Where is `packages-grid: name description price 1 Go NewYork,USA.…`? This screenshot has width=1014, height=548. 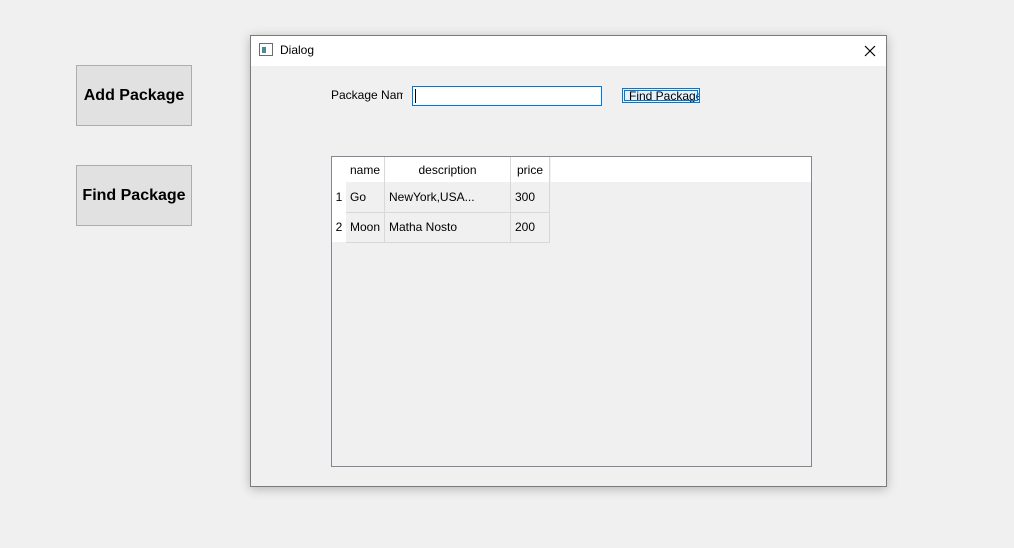 packages-grid: name description price 1 Go NewYork,USA.… is located at coordinates (441, 200).